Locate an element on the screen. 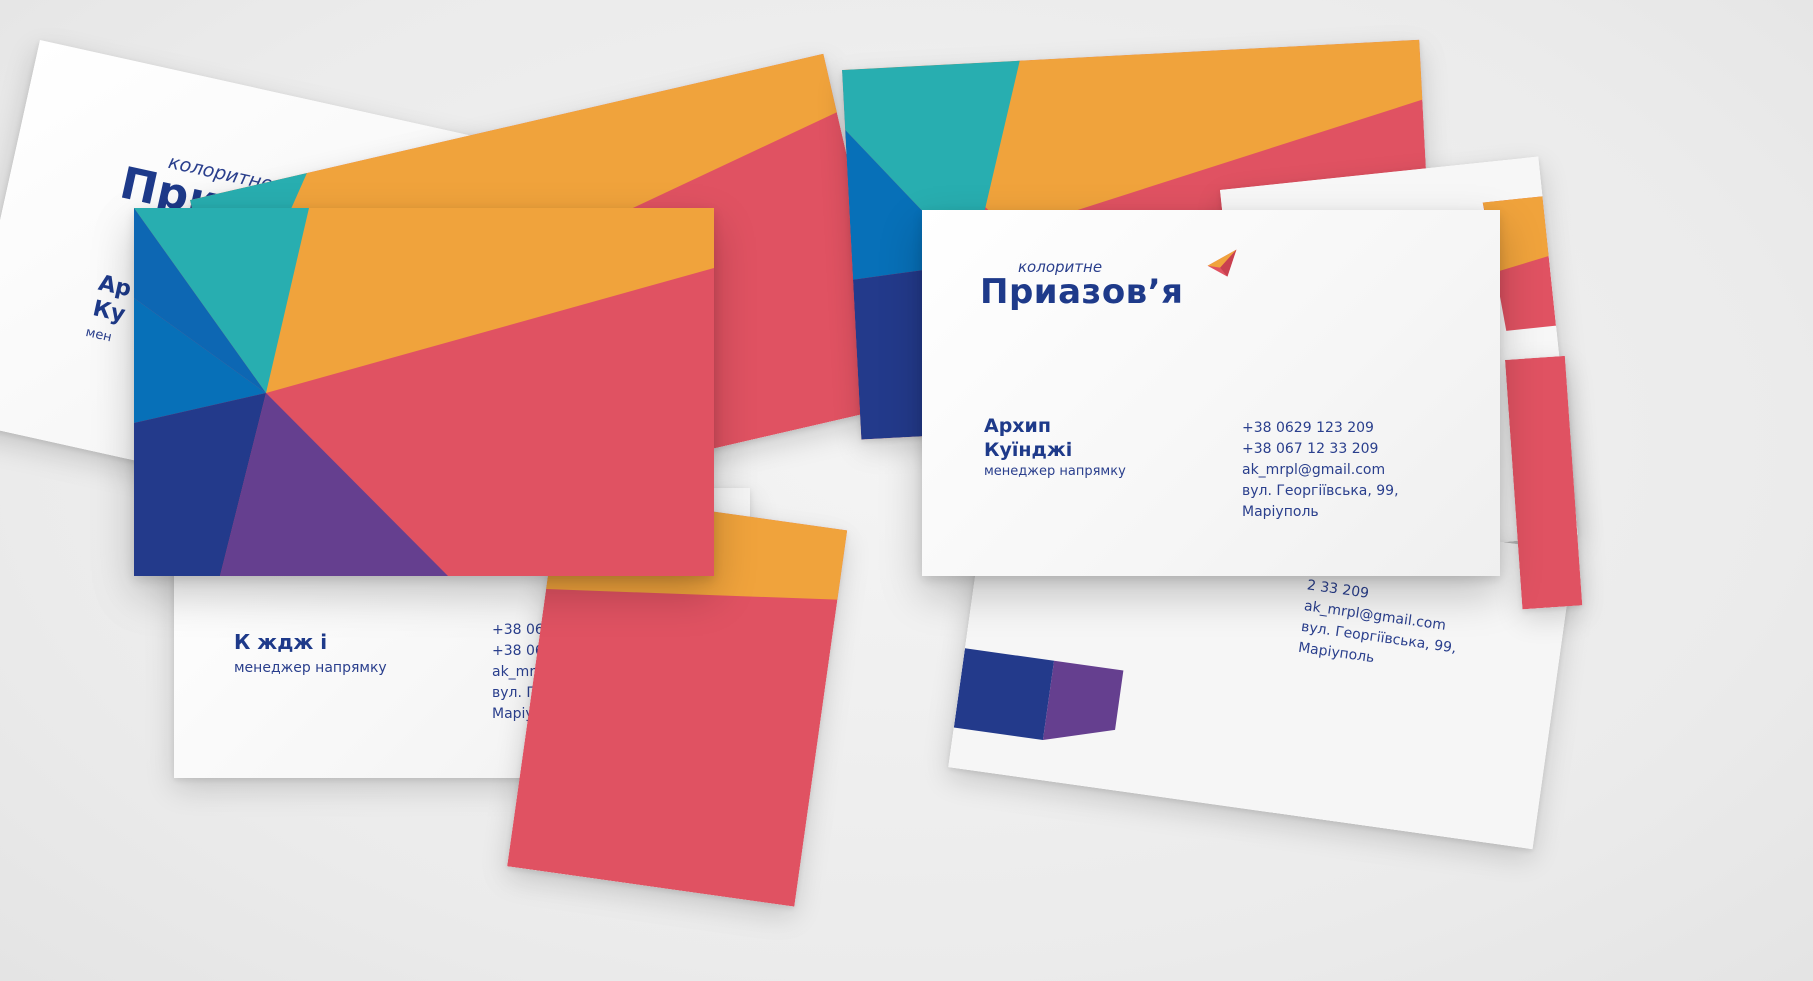  contact-phone-1-right: +38 0629 123 209 is located at coordinates (1308, 428).